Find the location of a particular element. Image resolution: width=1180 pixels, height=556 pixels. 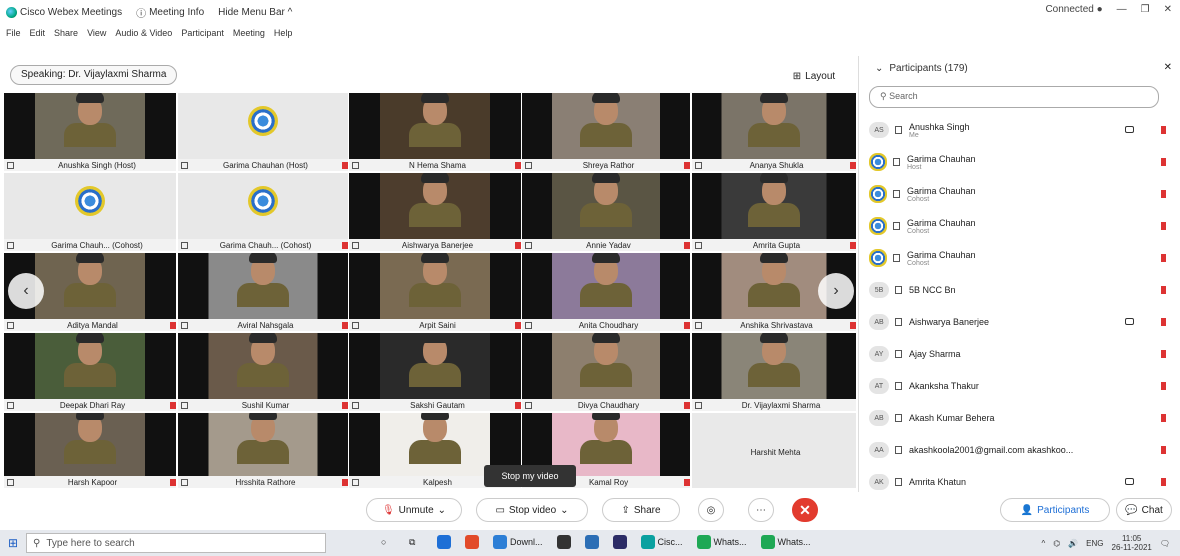

end-meeting-button: ✕ is located at coordinates (805, 510).